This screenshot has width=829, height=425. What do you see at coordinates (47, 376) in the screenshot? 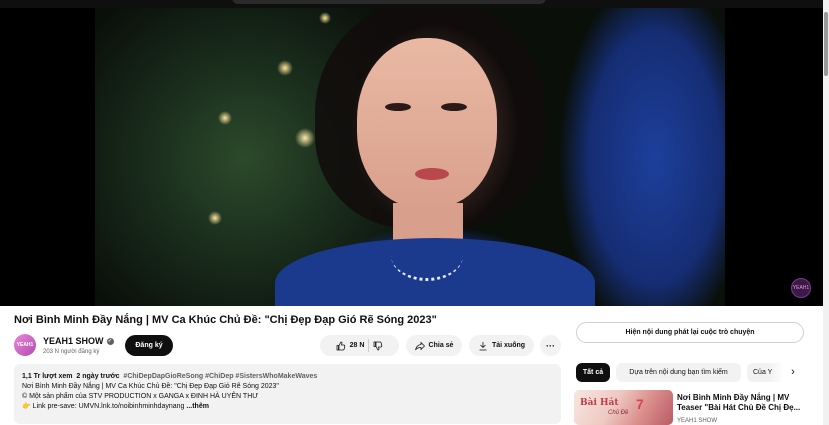
I see `view-count: 1,1 Tr lượt xem` at bounding box center [47, 376].